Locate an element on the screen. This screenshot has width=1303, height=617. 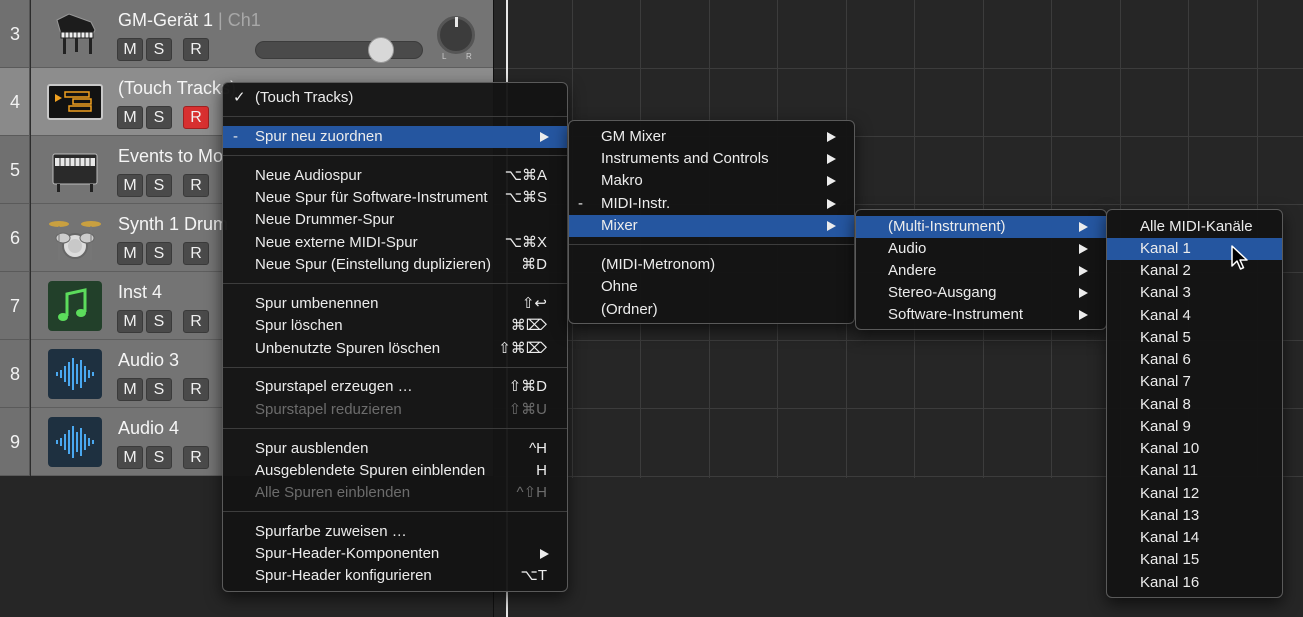
menu-item-delete-unused-tracks: Unbenutzte Spuren löschen ⇧⌘⌦ is located at coordinates (395, 349).